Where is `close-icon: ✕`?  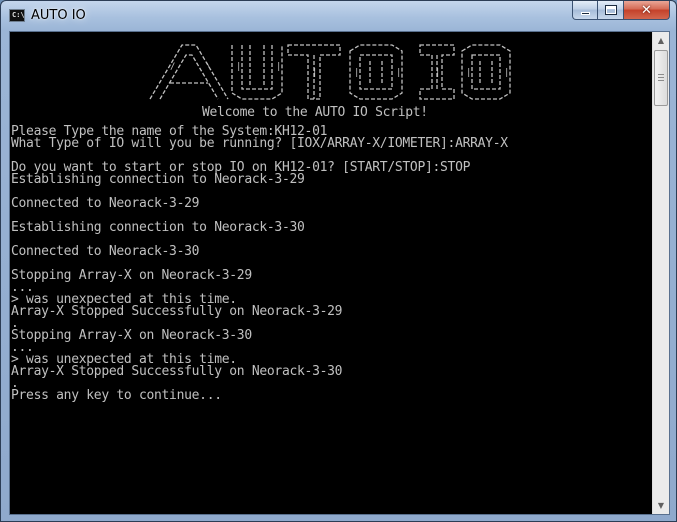 close-icon: ✕ is located at coordinates (646, 10).